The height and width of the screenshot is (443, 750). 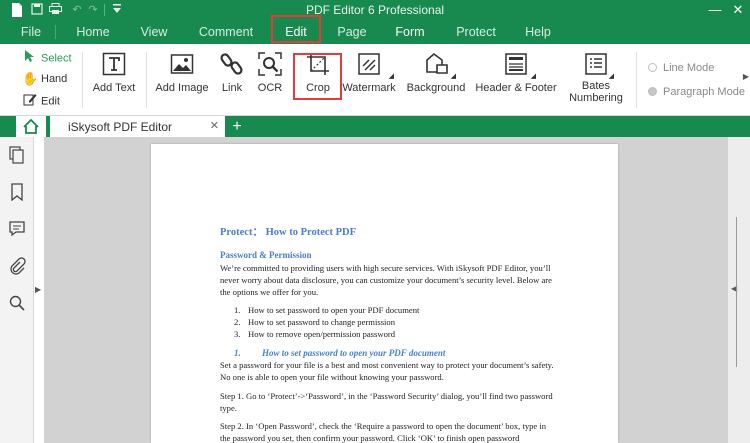 I want to click on link-button: Link, so click(x=232, y=80).